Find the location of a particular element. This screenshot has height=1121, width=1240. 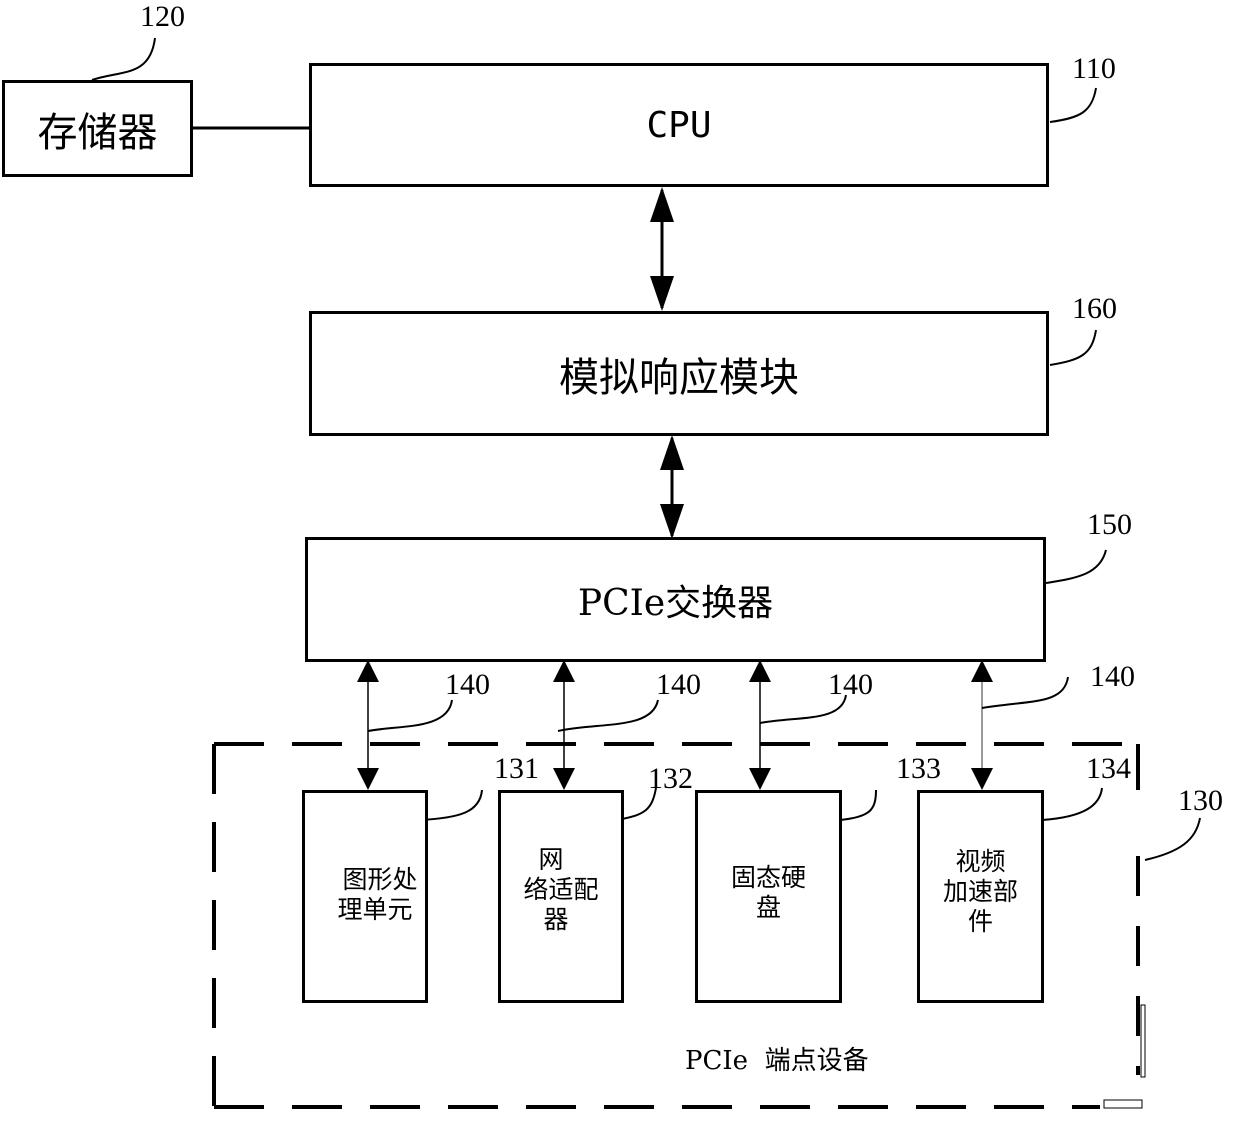

device-network-line-2: 络适配 is located at coordinates (561, 889).